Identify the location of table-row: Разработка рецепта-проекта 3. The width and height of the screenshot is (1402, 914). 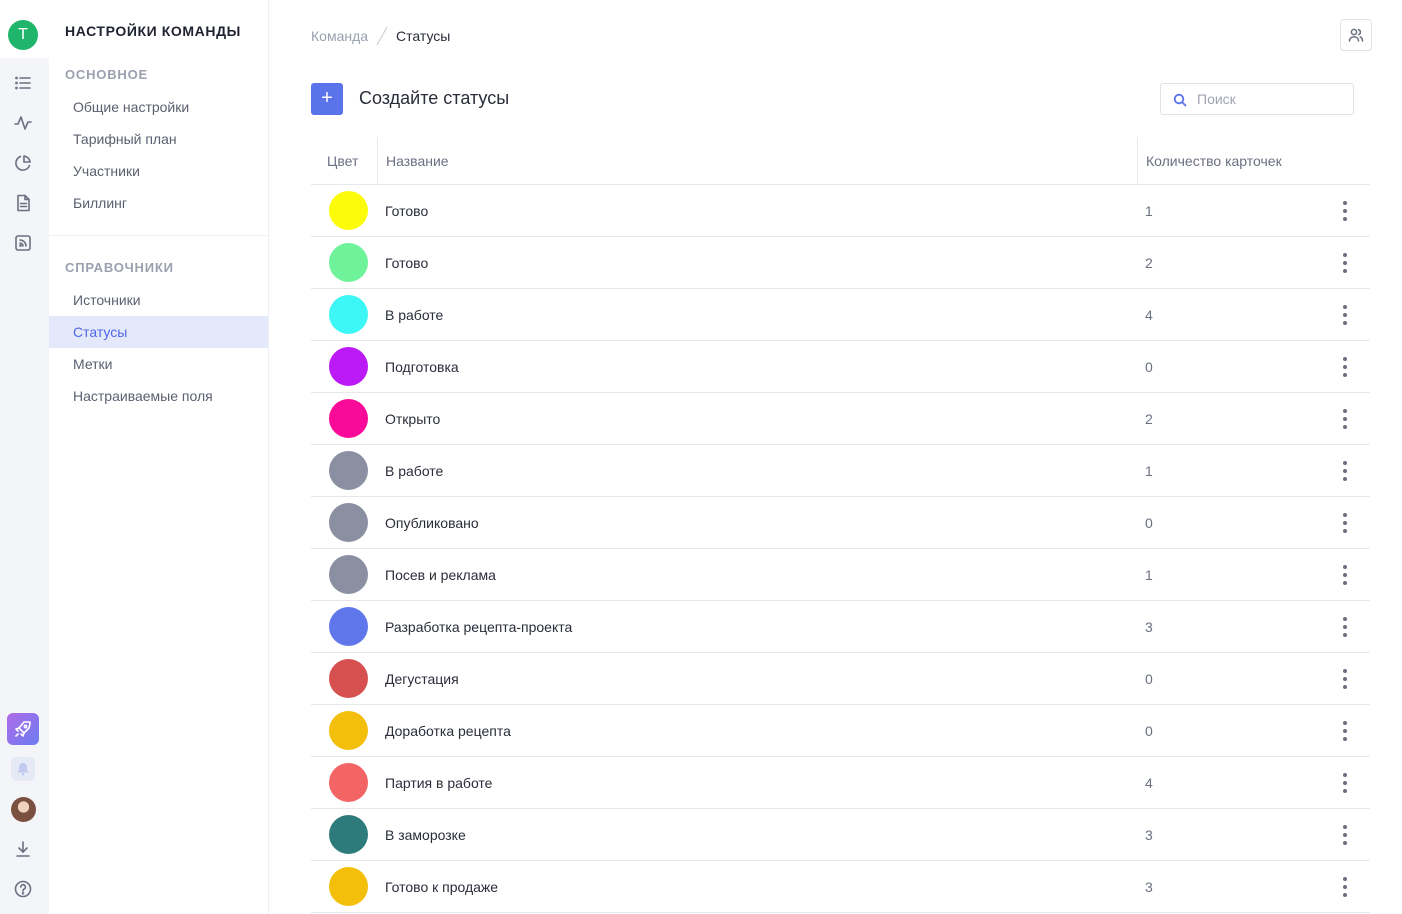
(840, 627).